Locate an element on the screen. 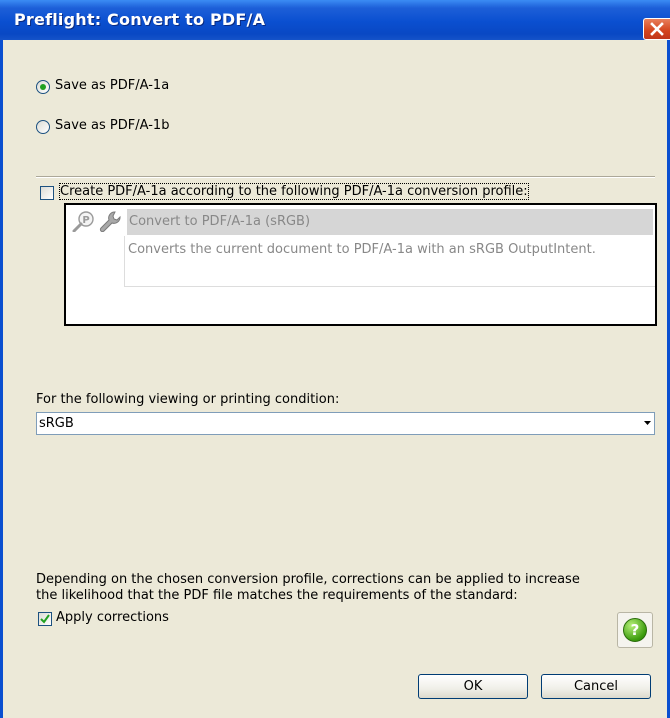 This screenshot has width=670, height=718. window-title: Preflight: Convert to PDF/A is located at coordinates (140, 19).